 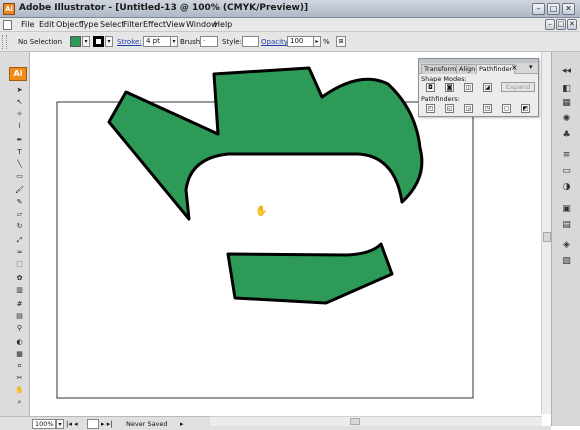 What do you see at coordinates (565, 239) in the screenshot?
I see `right-panel-dock: ◂◂ ◧ ▦ ✺ ♣ ≡ ▭ ◑ ▣ ▤ ◈ ▨` at bounding box center [565, 239].